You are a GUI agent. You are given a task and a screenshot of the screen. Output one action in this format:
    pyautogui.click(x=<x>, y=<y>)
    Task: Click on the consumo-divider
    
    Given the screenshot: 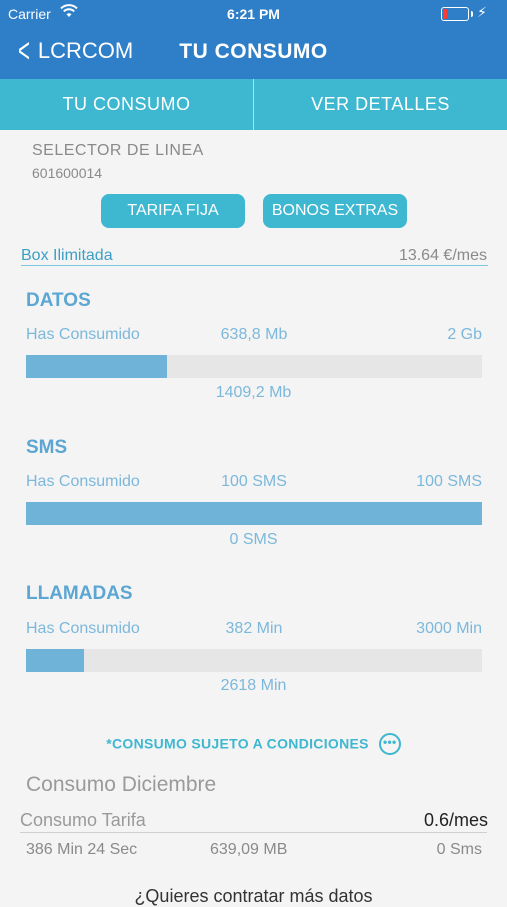 What is the action you would take?
    pyautogui.click(x=253, y=832)
    